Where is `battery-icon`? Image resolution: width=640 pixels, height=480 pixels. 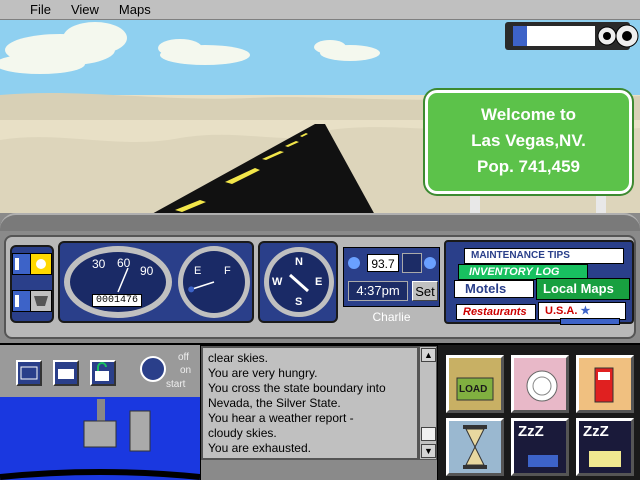 battery-icon is located at coordinates (66, 374).